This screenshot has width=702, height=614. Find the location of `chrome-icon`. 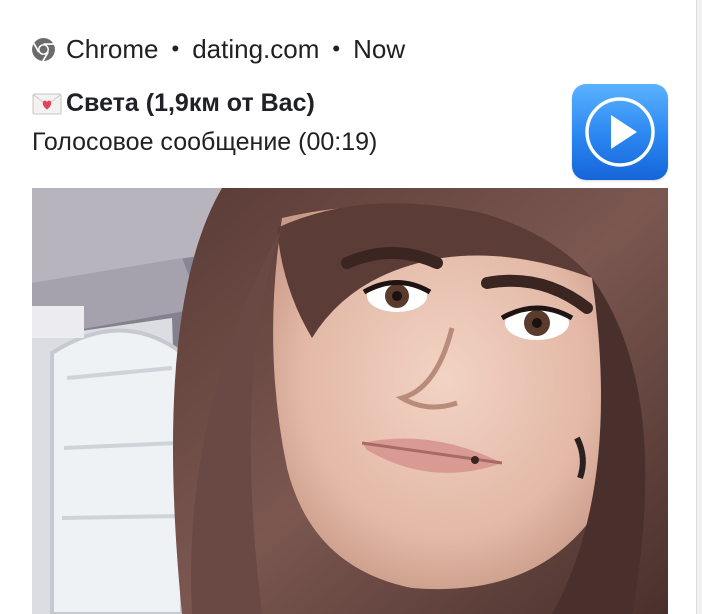

chrome-icon is located at coordinates (43, 49).